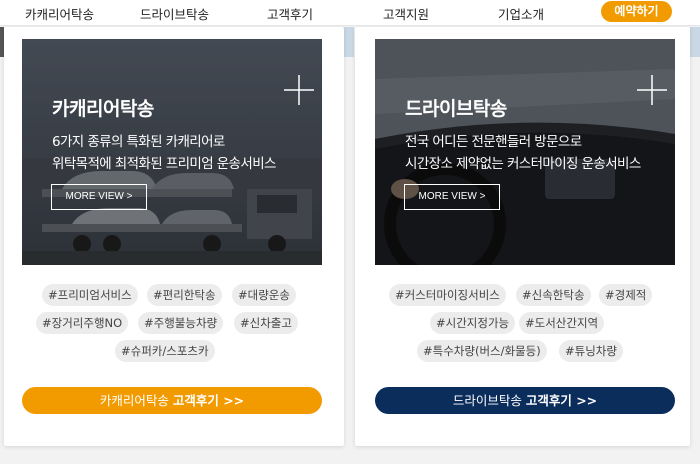 The height and width of the screenshot is (464, 700). Describe the element at coordinates (636, 11) in the screenshot. I see `reserve-button: 예약하기` at that location.